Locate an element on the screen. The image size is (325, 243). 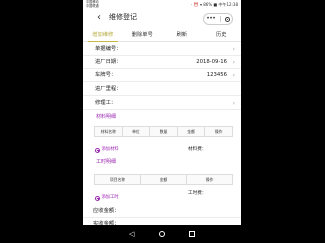
system-home-icon is located at coordinates (162, 234).